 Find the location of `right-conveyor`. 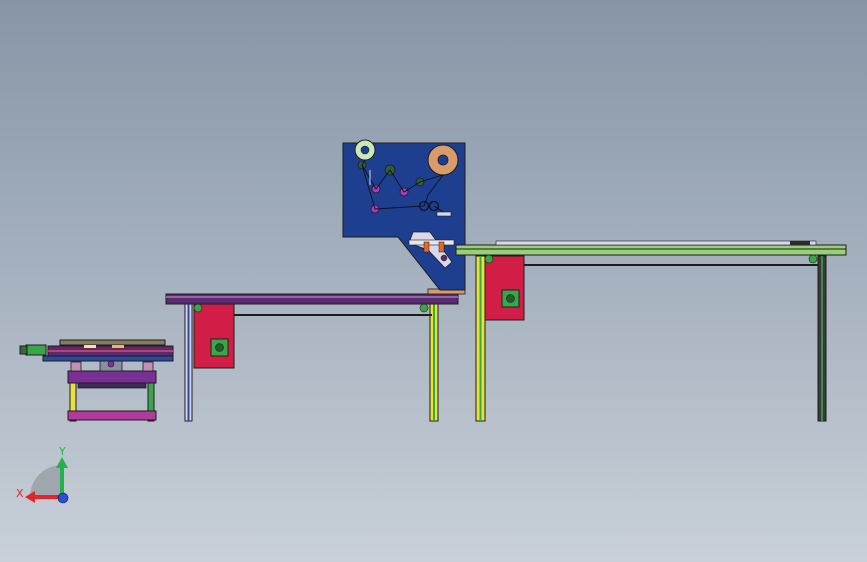

right-conveyor is located at coordinates (651, 331).